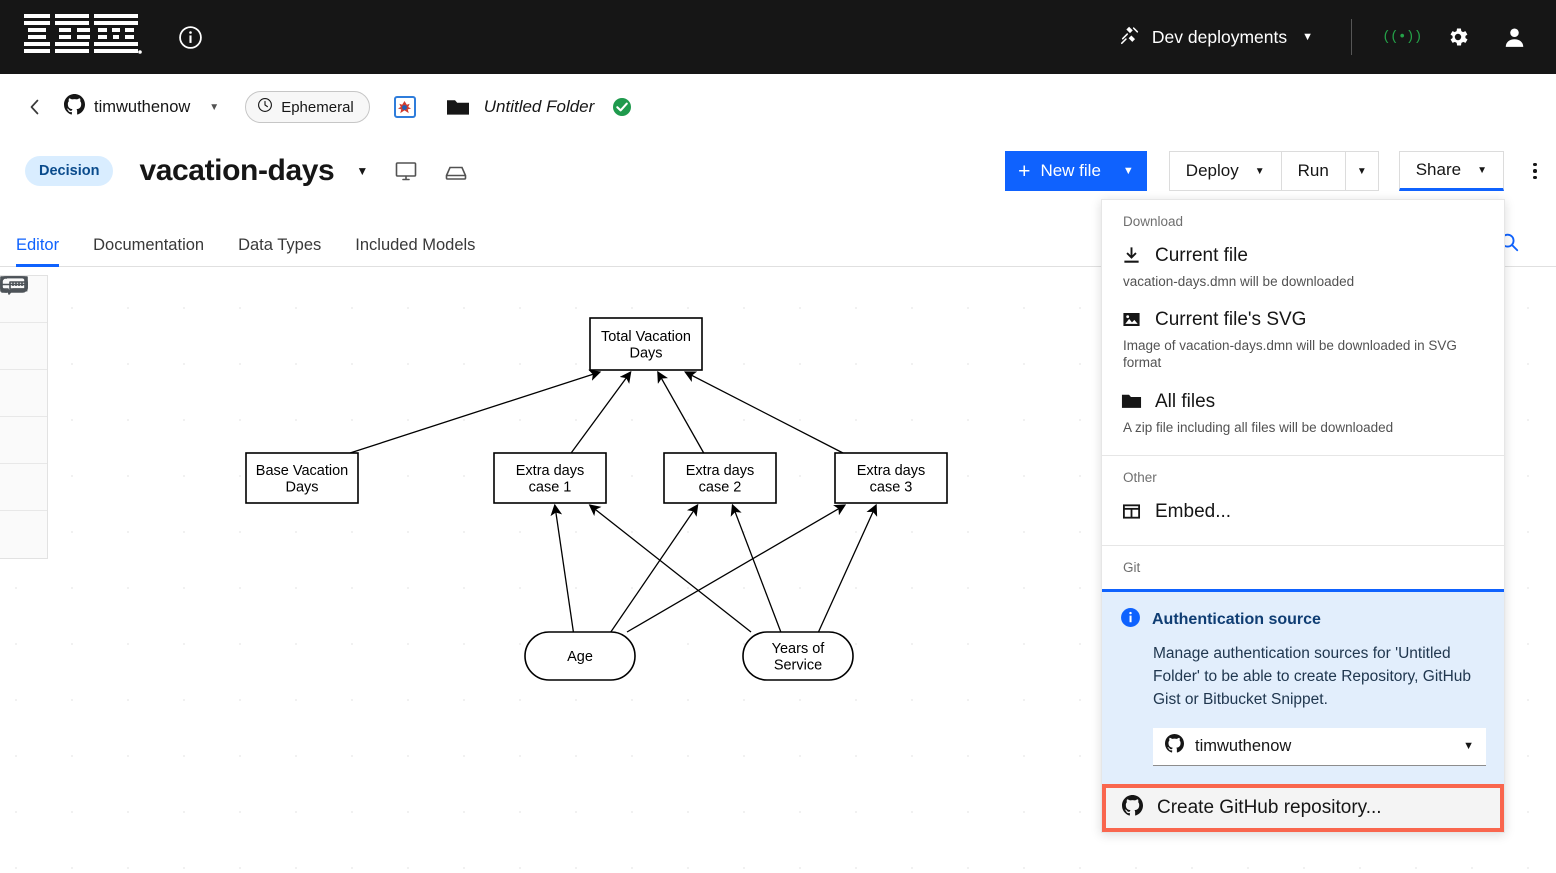 This screenshot has height=873, width=1556. Describe the element at coordinates (1303, 620) in the screenshot. I see `notification-header: Authentication source` at that location.